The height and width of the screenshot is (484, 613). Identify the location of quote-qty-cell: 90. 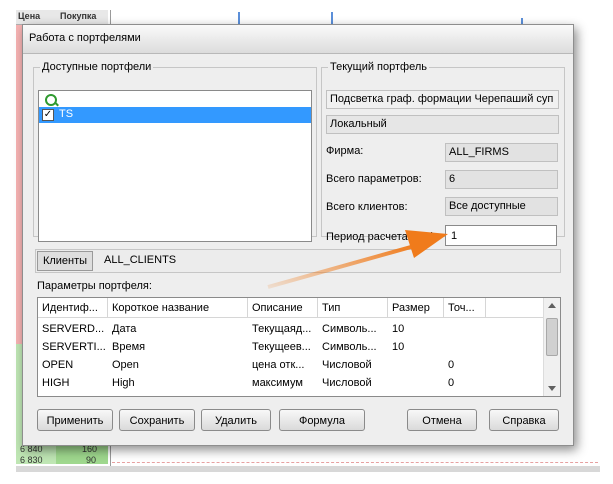
(91, 460).